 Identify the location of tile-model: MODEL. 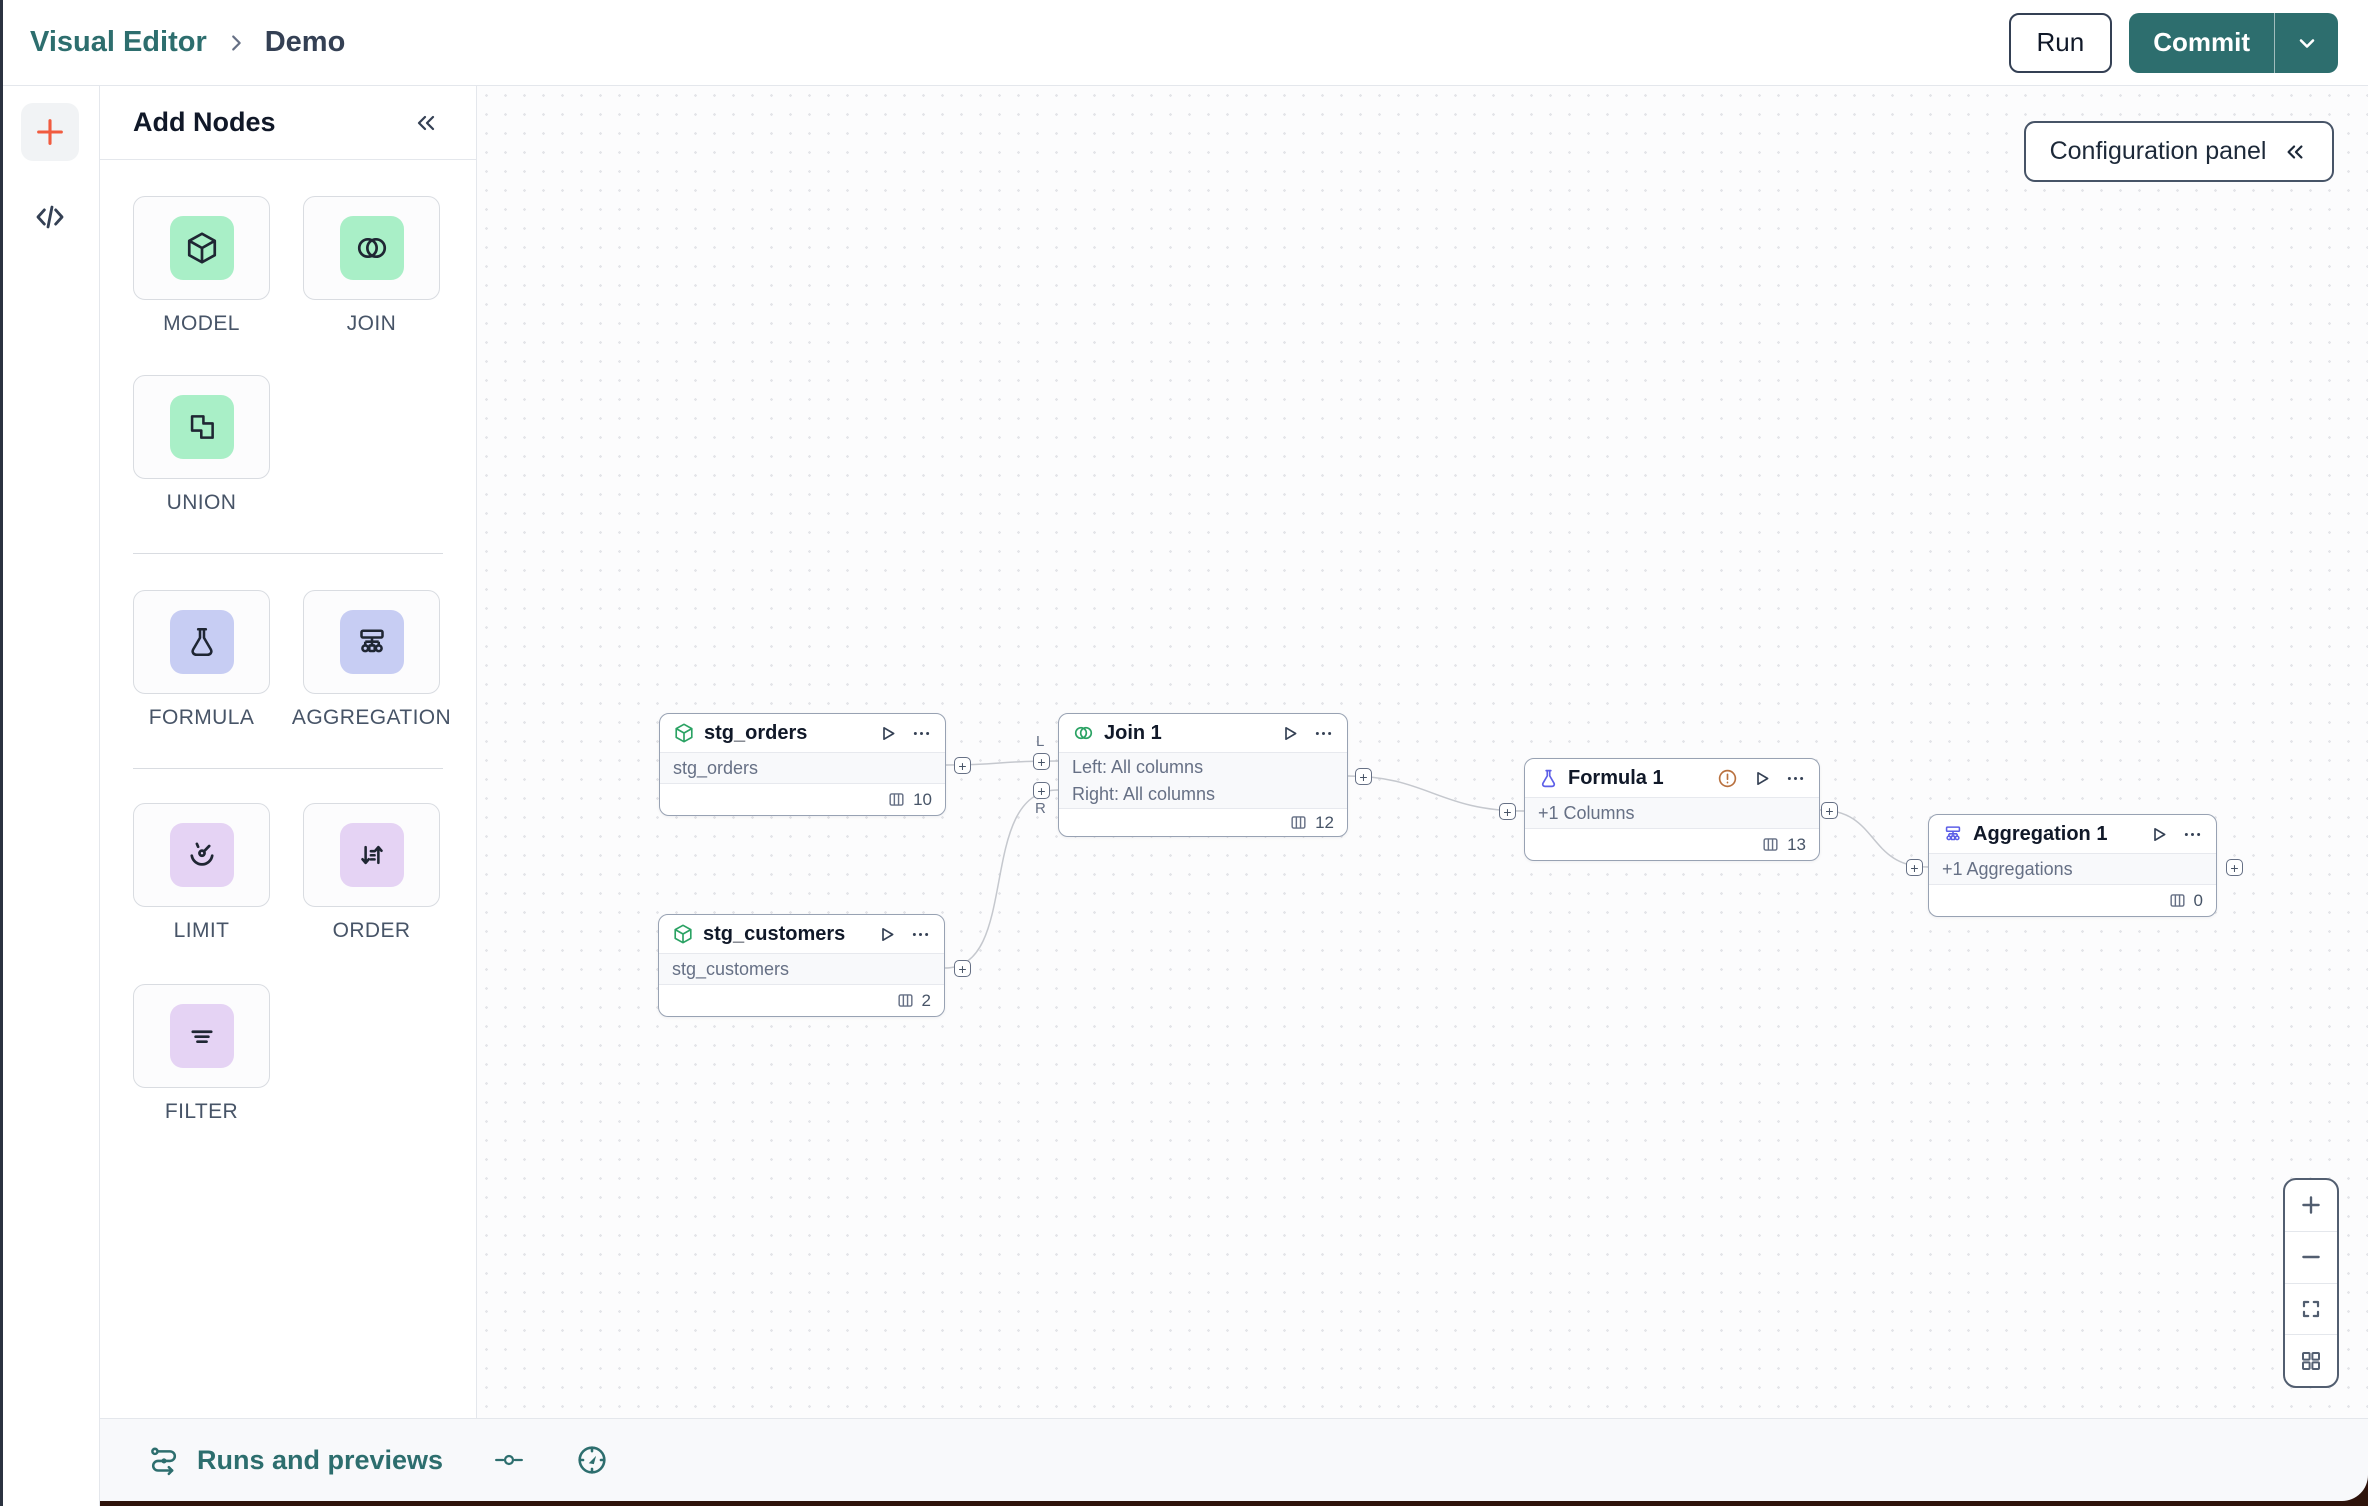
(201, 266).